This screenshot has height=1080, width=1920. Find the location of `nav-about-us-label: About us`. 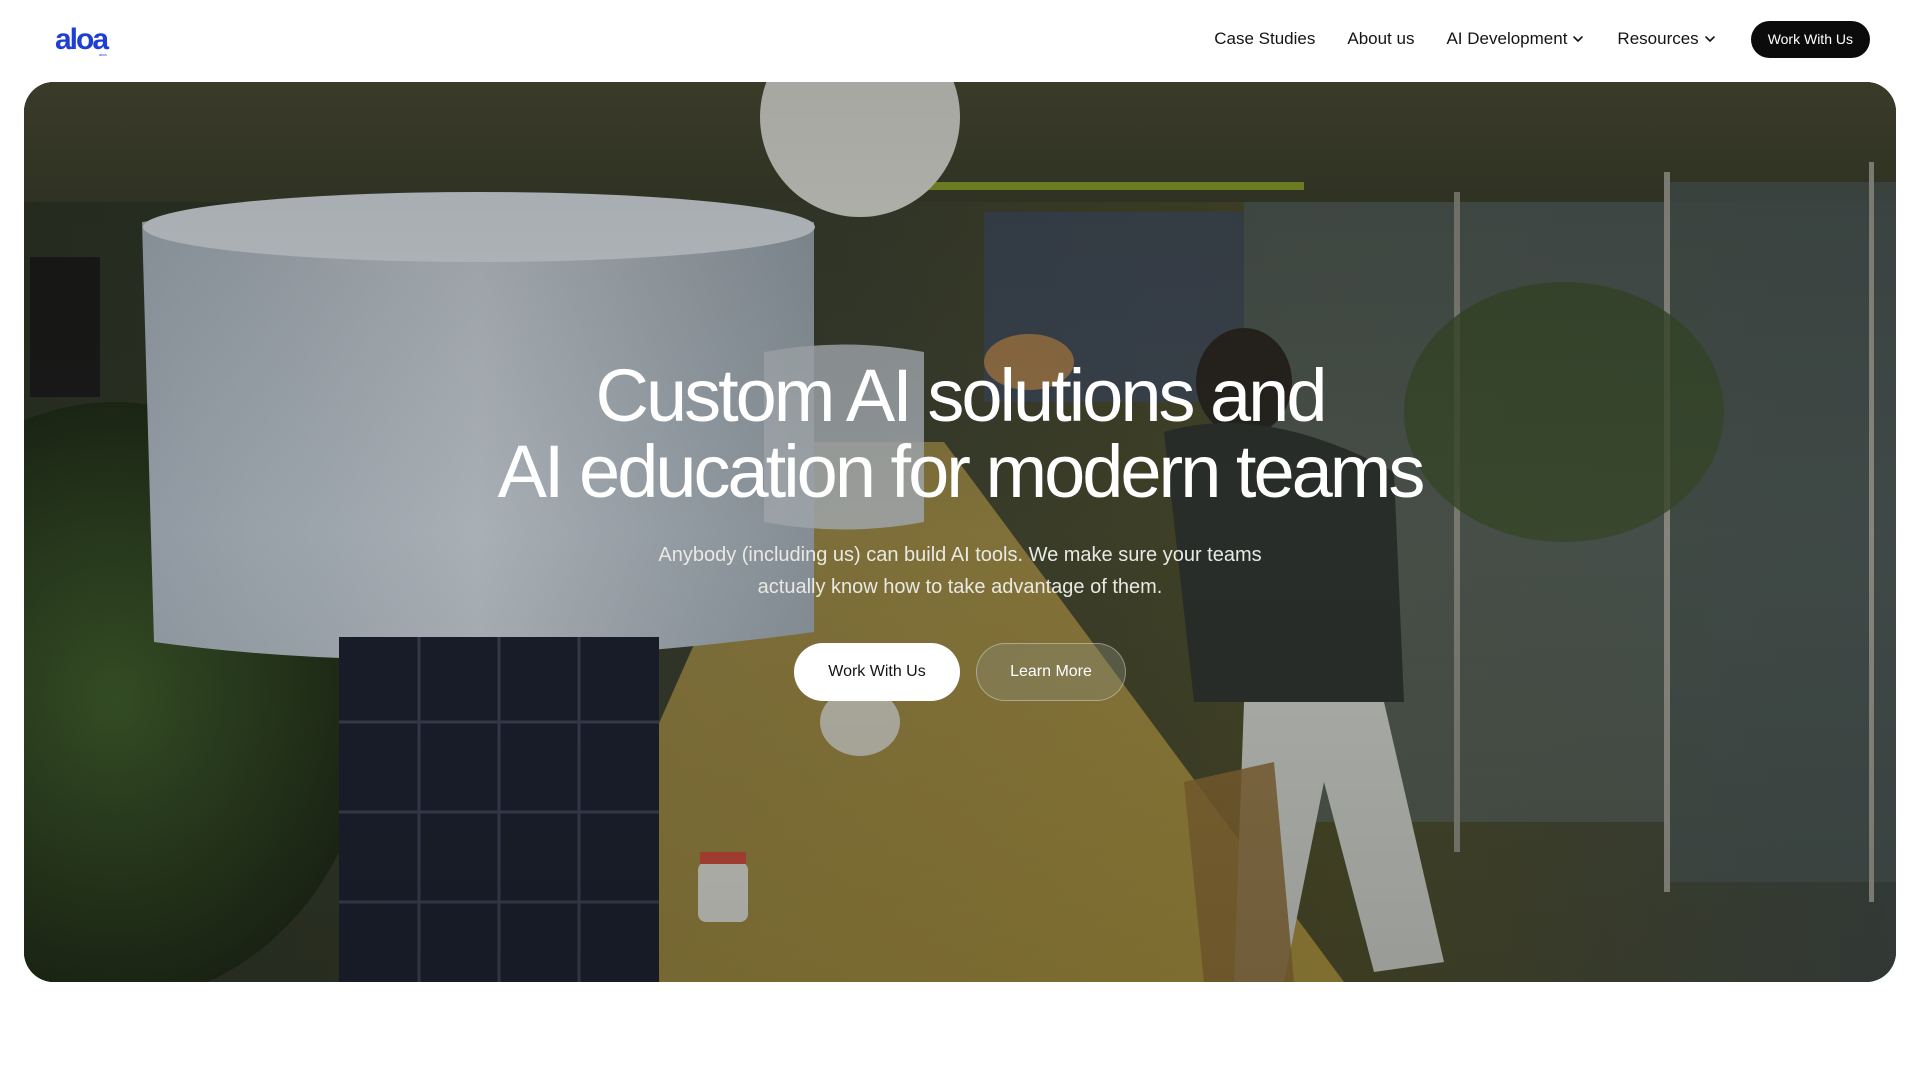

nav-about-us-label: About us is located at coordinates (1381, 38).